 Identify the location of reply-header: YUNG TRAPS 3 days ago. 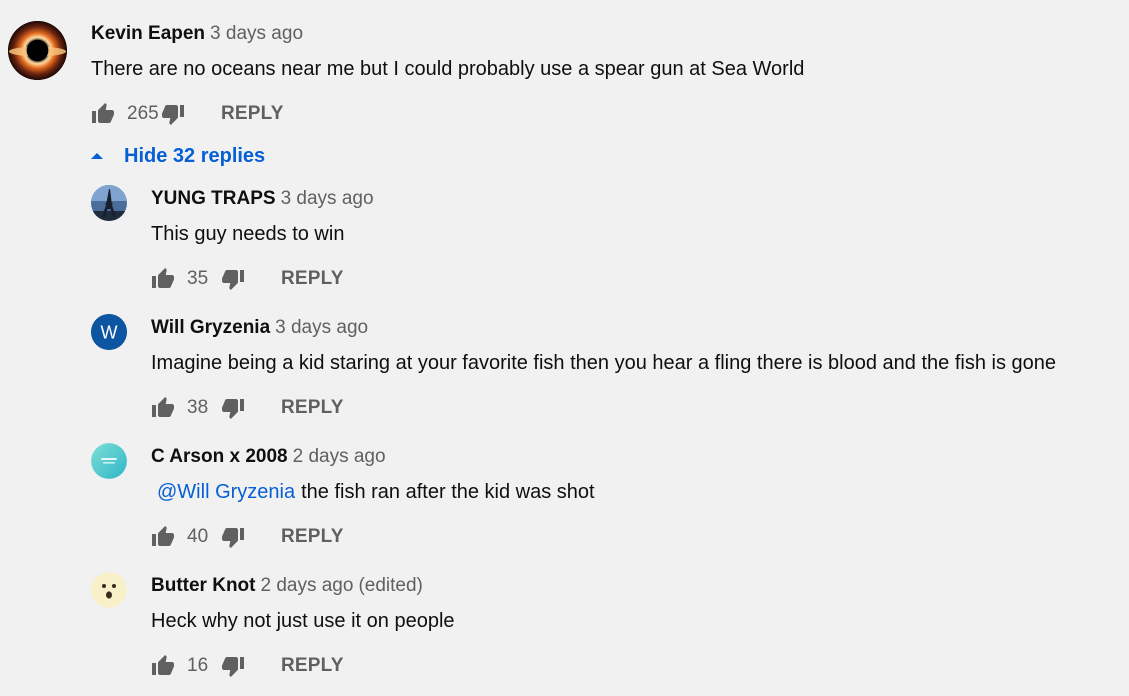
(262, 199).